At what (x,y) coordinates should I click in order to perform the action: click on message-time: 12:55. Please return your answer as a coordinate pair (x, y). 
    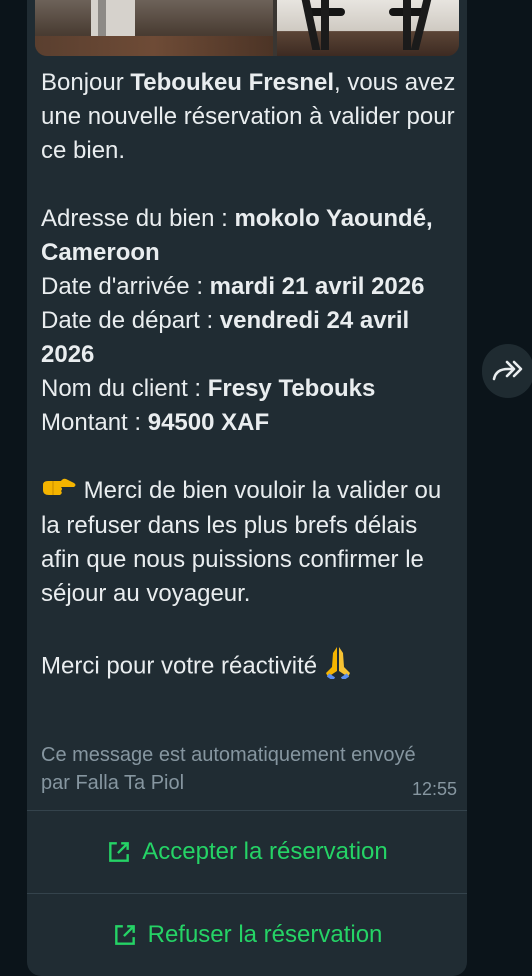
    Looking at the image, I should click on (434, 789).